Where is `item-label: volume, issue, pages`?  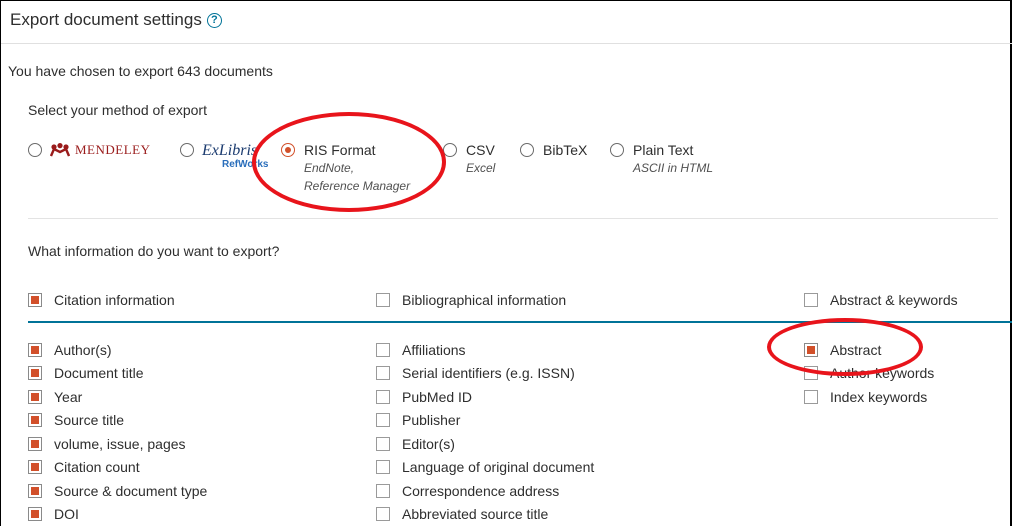
item-label: volume, issue, pages is located at coordinates (120, 443).